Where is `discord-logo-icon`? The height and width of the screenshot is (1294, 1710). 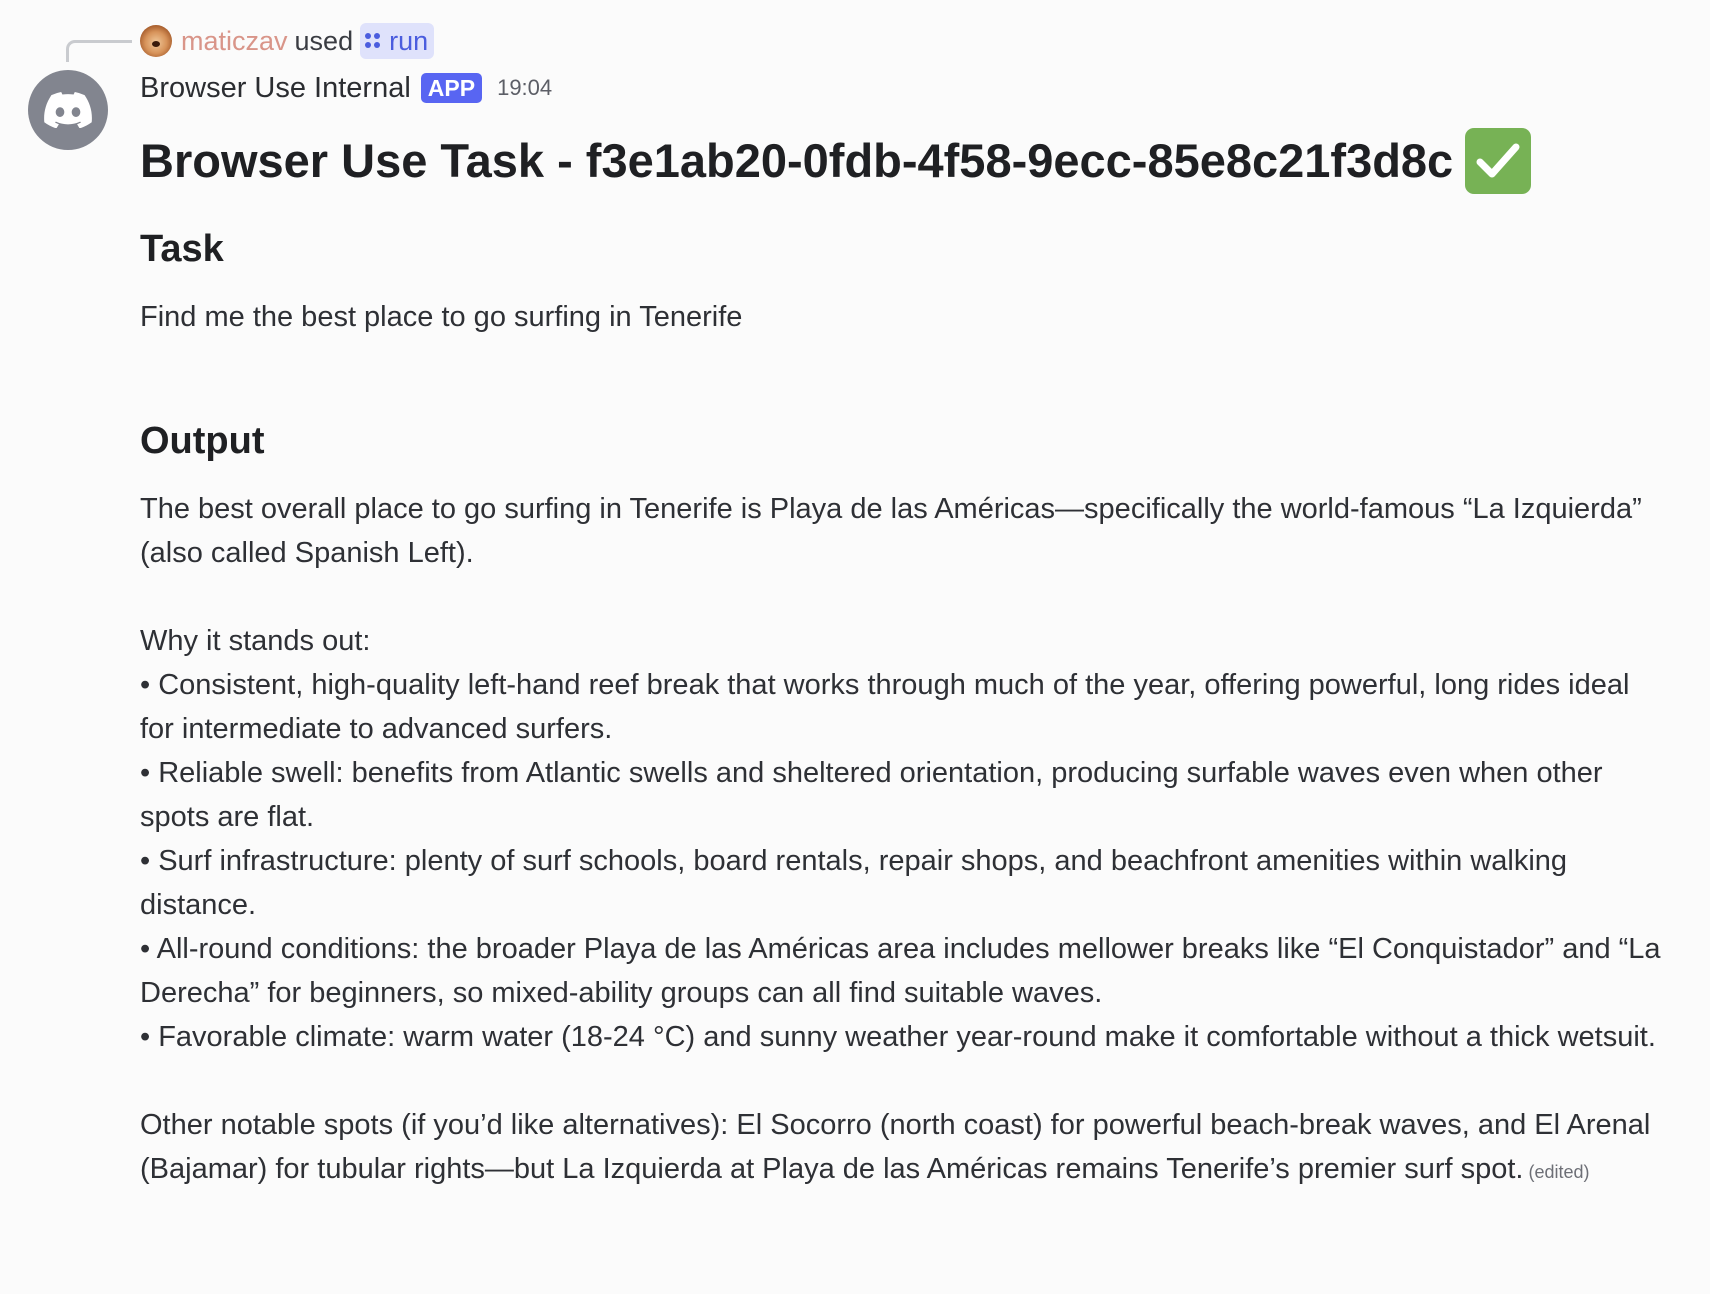
discord-logo-icon is located at coordinates (68, 110).